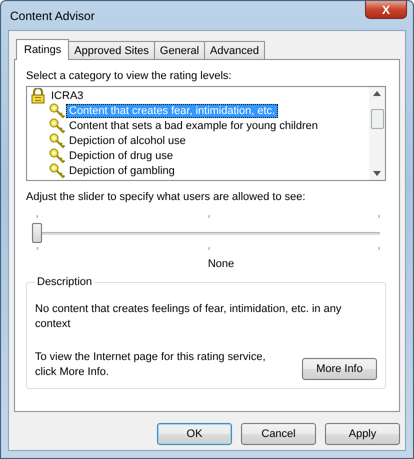  What do you see at coordinates (377, 173) in the screenshot?
I see `scroll-down-icon` at bounding box center [377, 173].